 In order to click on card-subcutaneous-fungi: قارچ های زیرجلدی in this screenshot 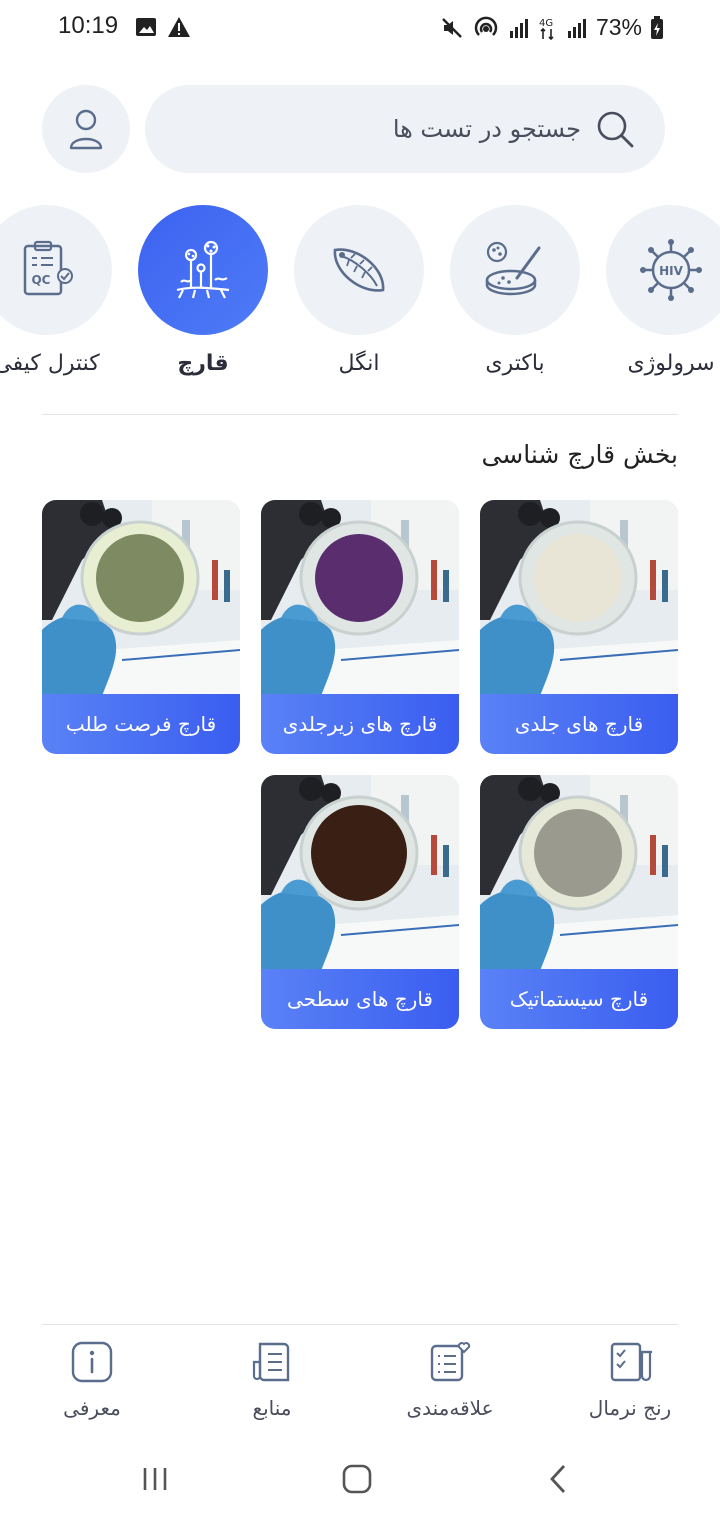, I will do `click(360, 627)`.